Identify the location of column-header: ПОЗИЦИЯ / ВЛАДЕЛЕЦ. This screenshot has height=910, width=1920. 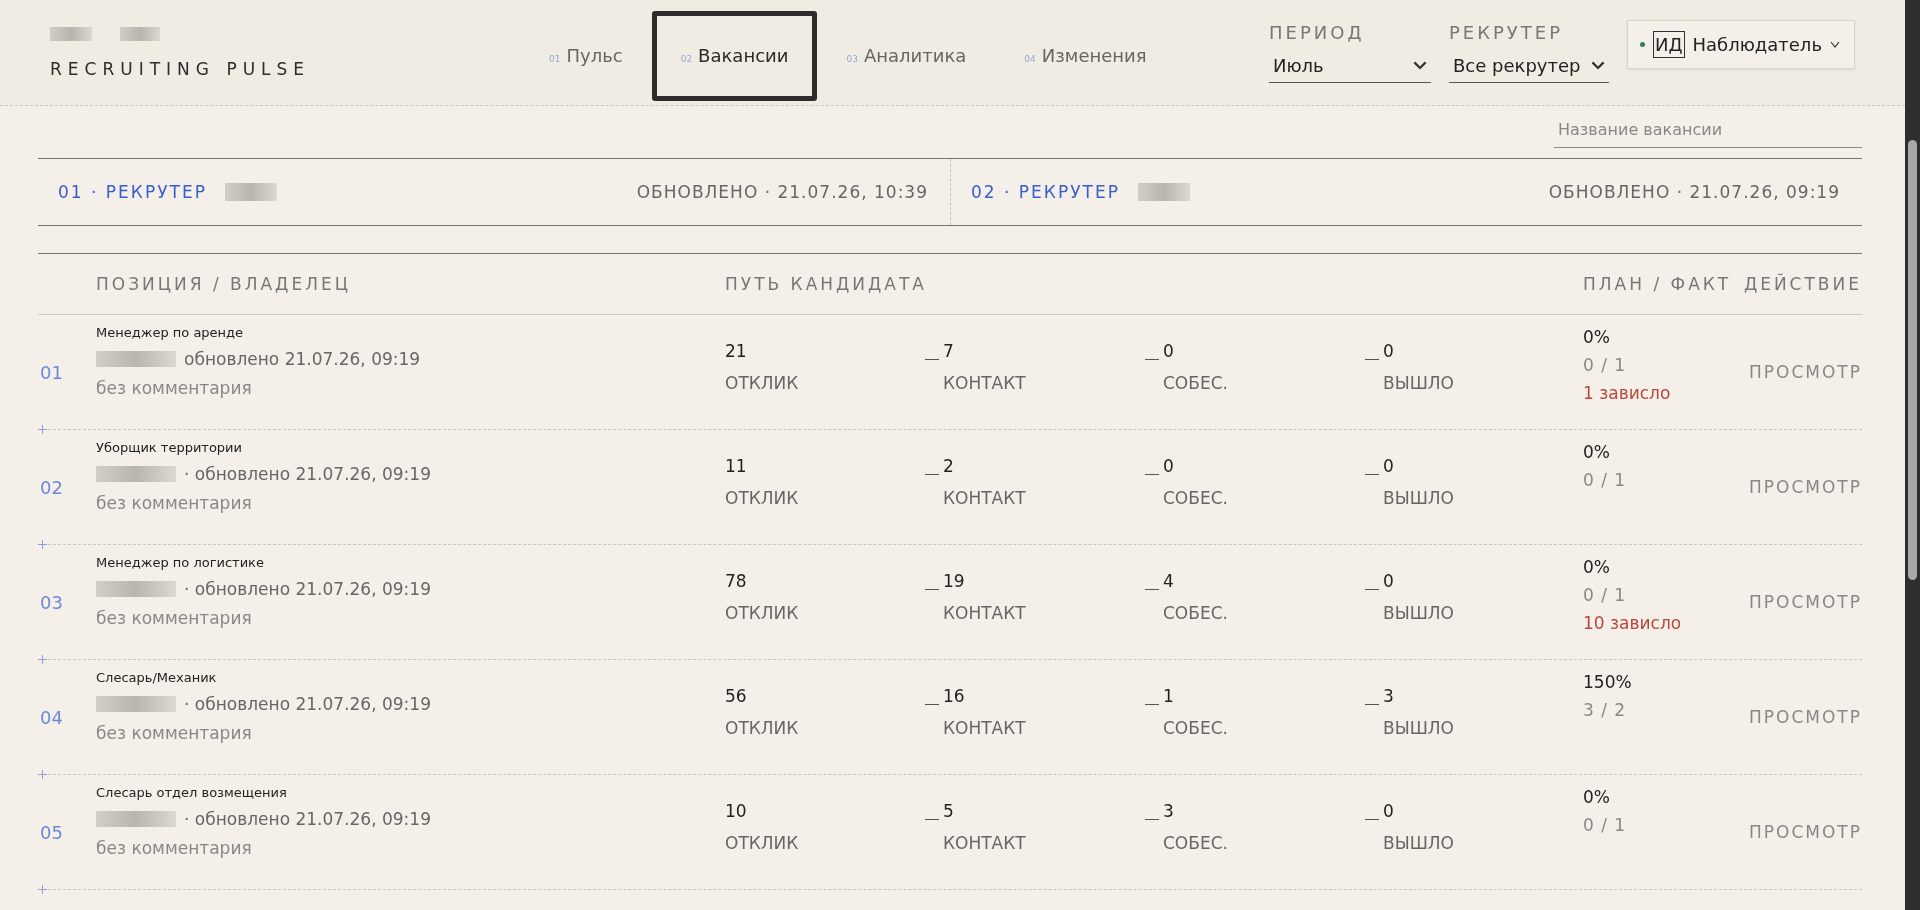
(224, 284).